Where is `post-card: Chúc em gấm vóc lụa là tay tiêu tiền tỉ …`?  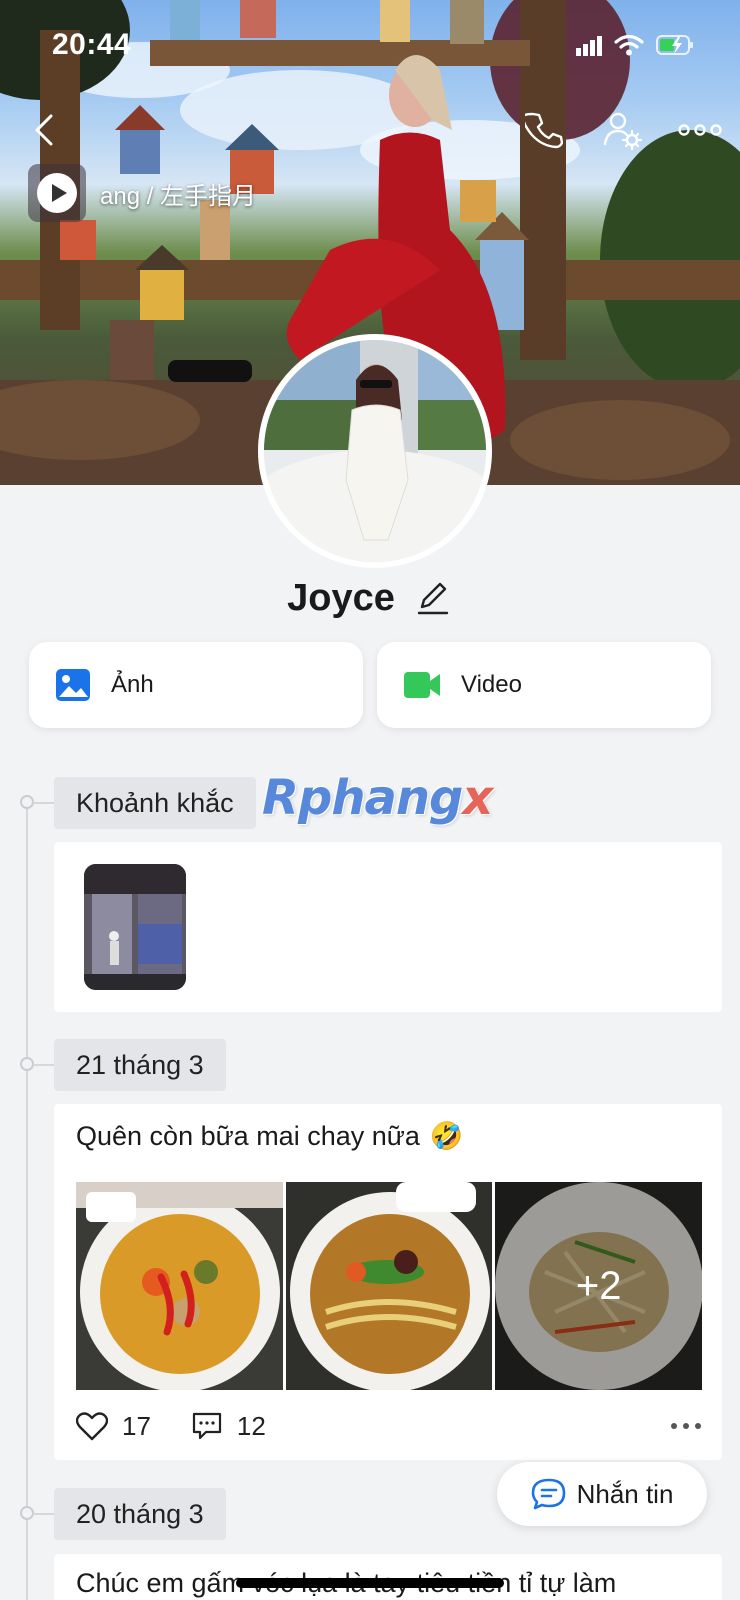
post-card: Chúc em gấm vóc lụa là tay tiêu tiền tỉ … is located at coordinates (388, 1577).